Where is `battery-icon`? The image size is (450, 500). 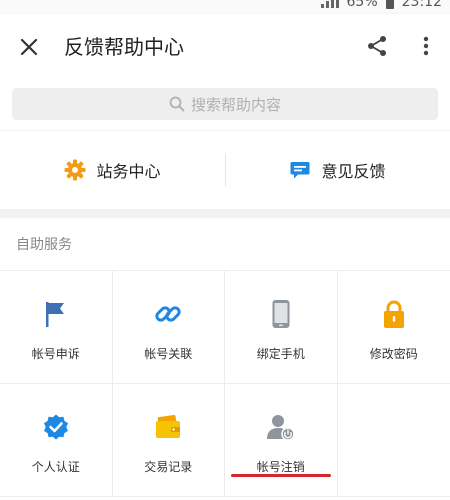 battery-icon is located at coordinates (389, 4).